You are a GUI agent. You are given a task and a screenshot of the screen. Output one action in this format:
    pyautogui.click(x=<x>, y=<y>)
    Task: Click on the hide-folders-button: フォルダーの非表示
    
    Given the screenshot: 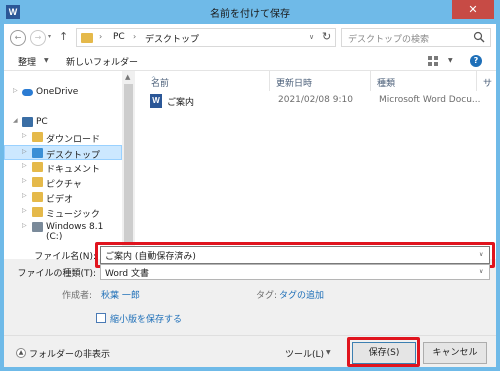 What is the action you would take?
    pyautogui.click(x=69, y=353)
    